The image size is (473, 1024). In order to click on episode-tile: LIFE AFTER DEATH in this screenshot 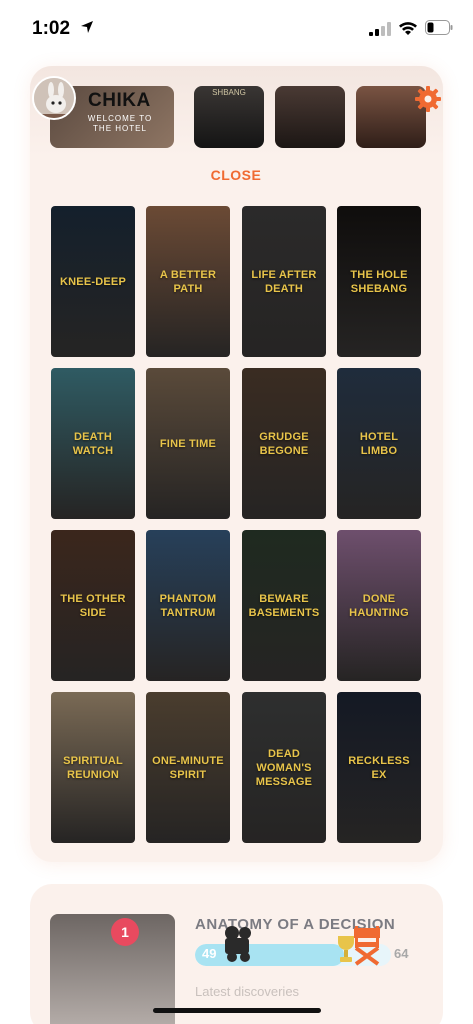, I will do `click(284, 281)`.